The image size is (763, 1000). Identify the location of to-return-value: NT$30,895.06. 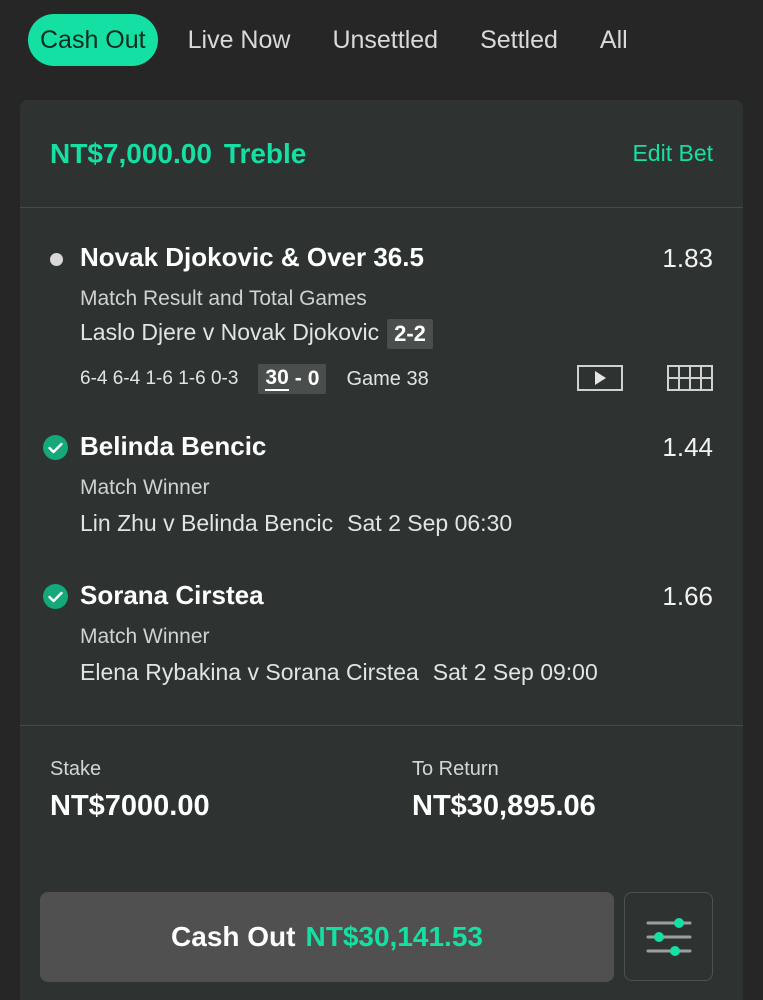
(504, 806).